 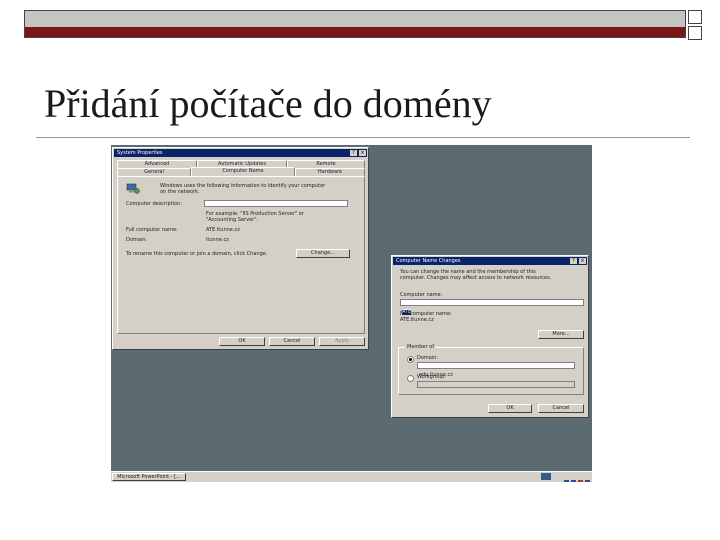 I want to click on full-name-label: Full computer name:, so click(x=152, y=230).